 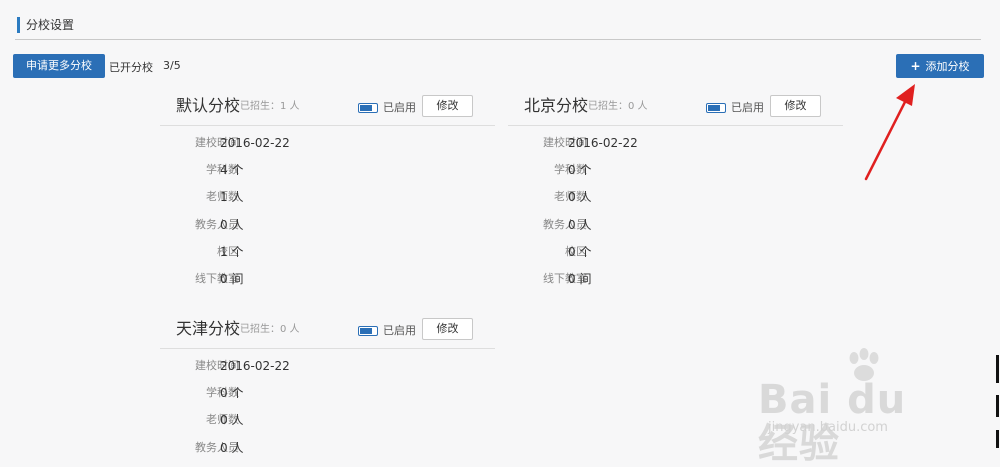 What do you see at coordinates (18, 25) in the screenshot?
I see `title-accent-bar` at bounding box center [18, 25].